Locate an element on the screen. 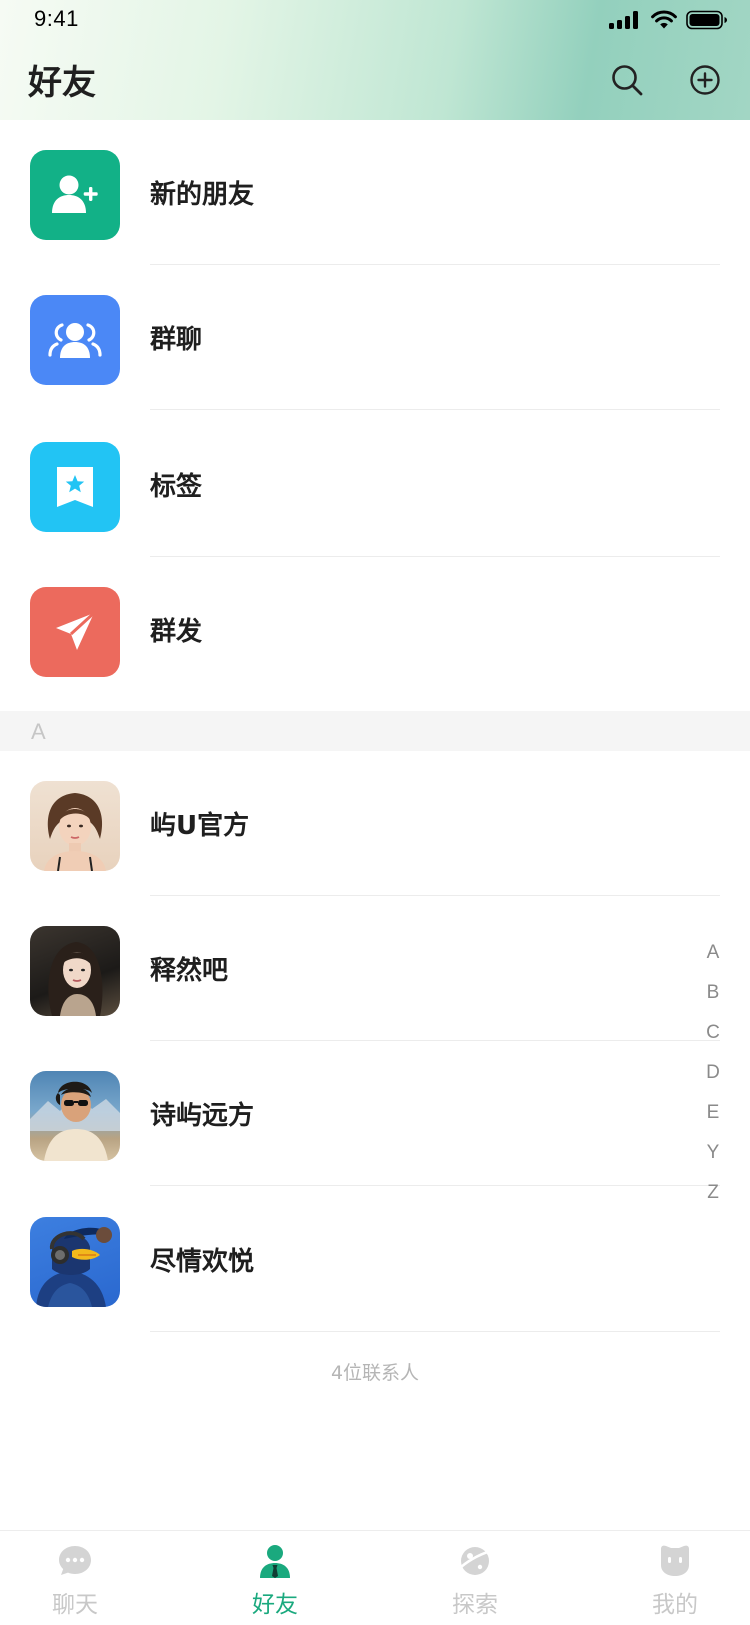  contact-row: 释然吧 is located at coordinates (375, 983).